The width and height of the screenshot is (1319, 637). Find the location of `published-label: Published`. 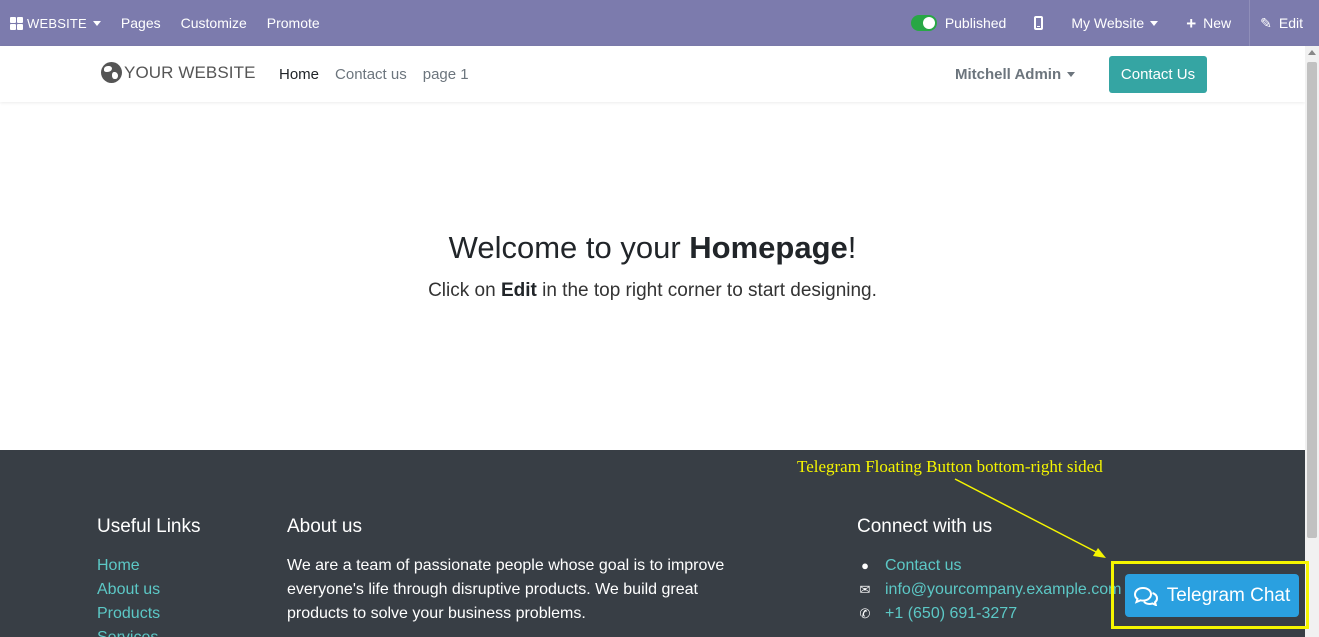

published-label: Published is located at coordinates (975, 23).